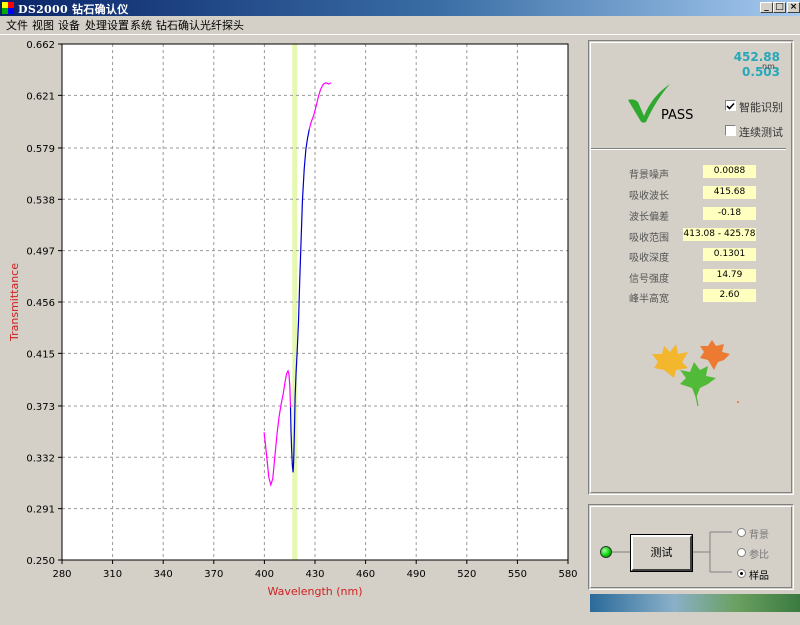 The image size is (800, 625). What do you see at coordinates (222, 25) in the screenshot?
I see `menu-fiber-probe: 光纤探头` at bounding box center [222, 25].